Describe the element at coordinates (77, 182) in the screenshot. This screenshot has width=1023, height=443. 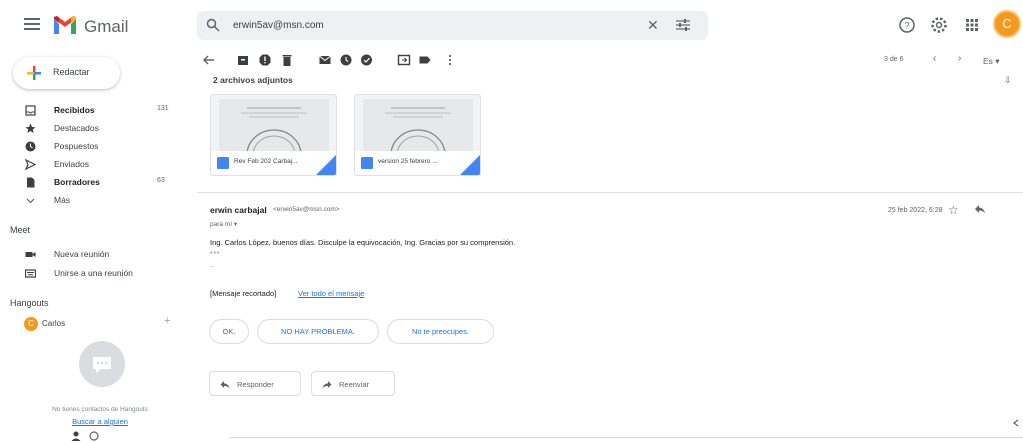
I see `sidebar-item-label: Borradores` at that location.